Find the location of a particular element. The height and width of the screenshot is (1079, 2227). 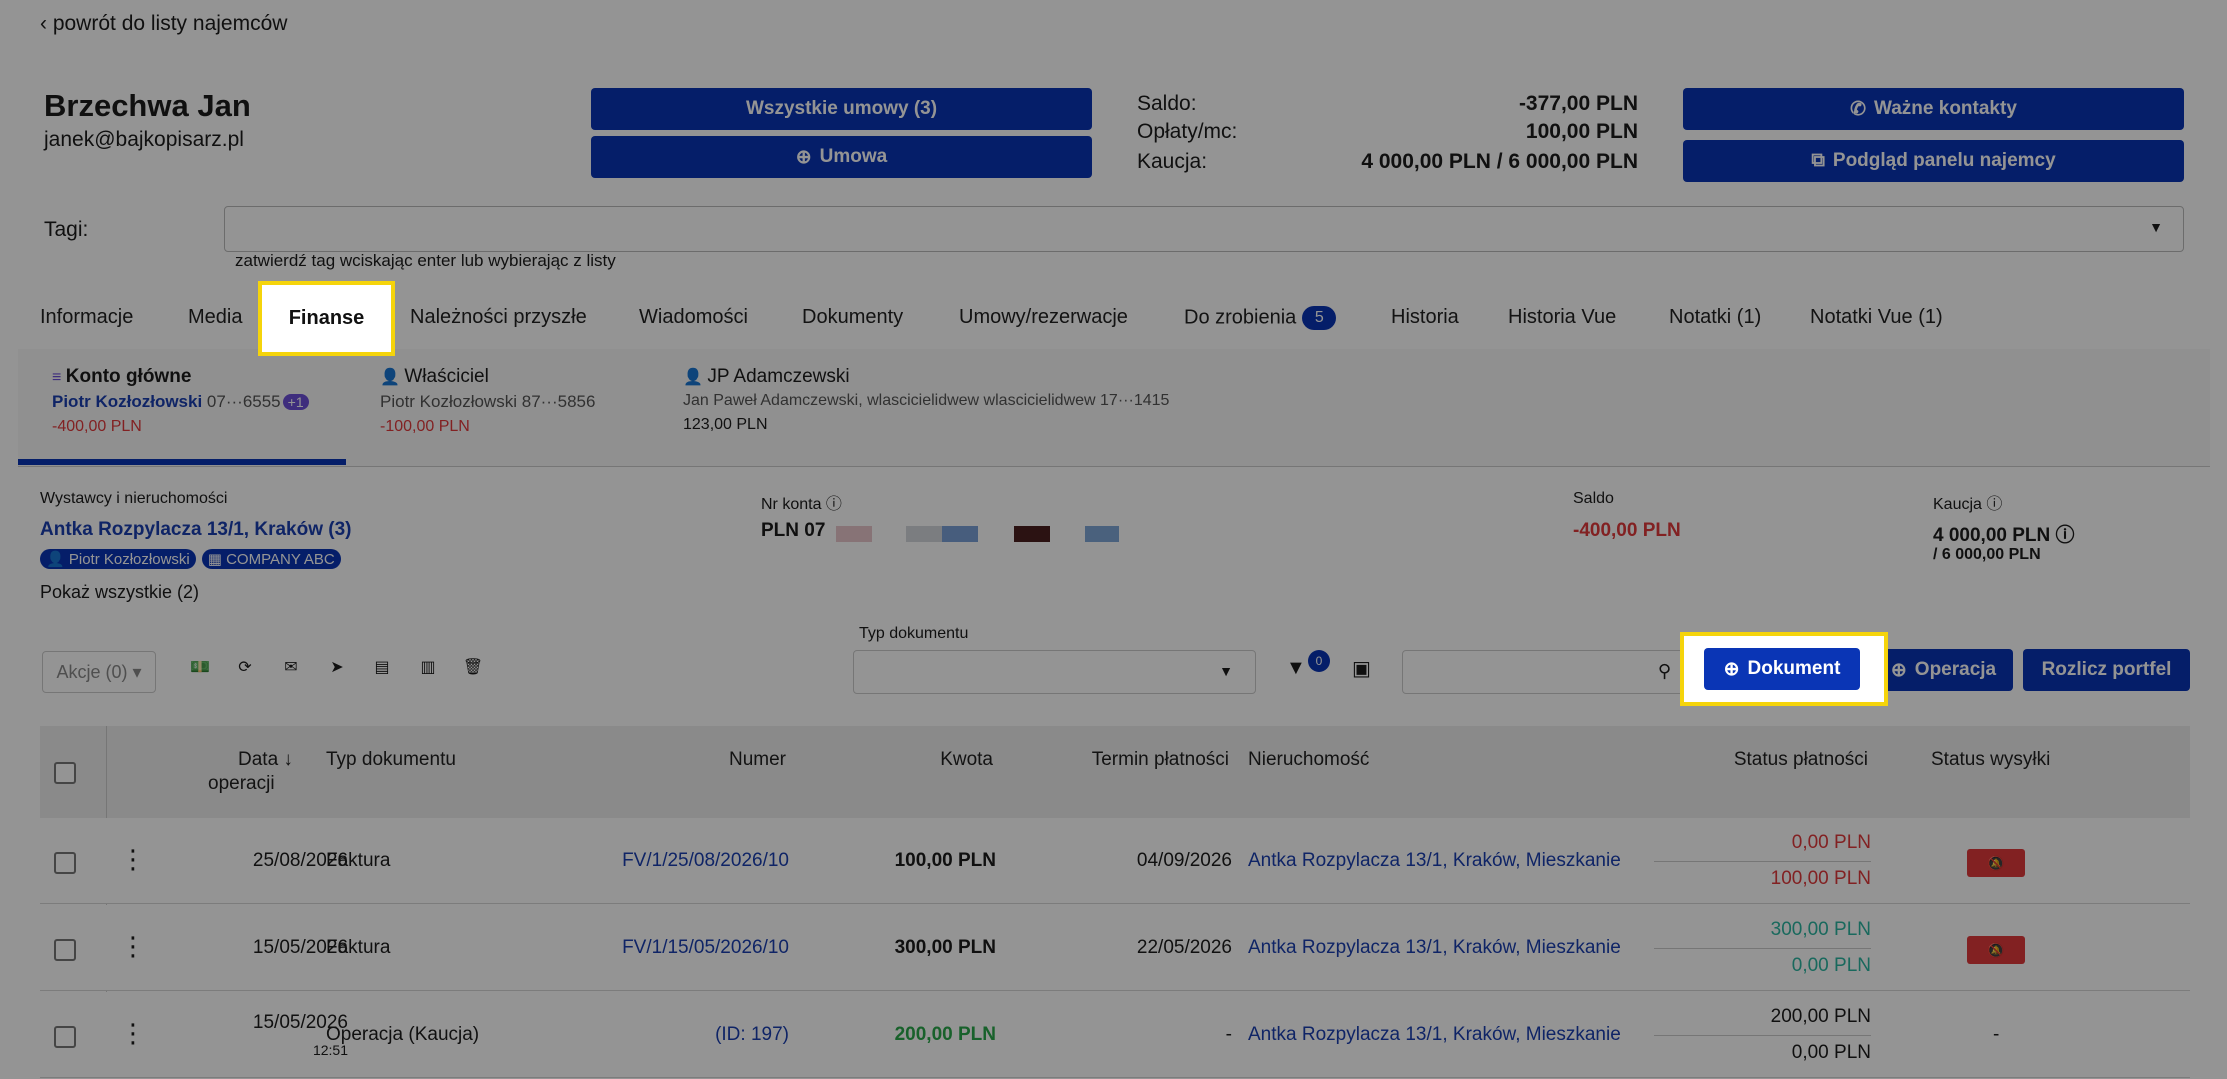

fees-label: Opłaty/mc: is located at coordinates (1187, 131).